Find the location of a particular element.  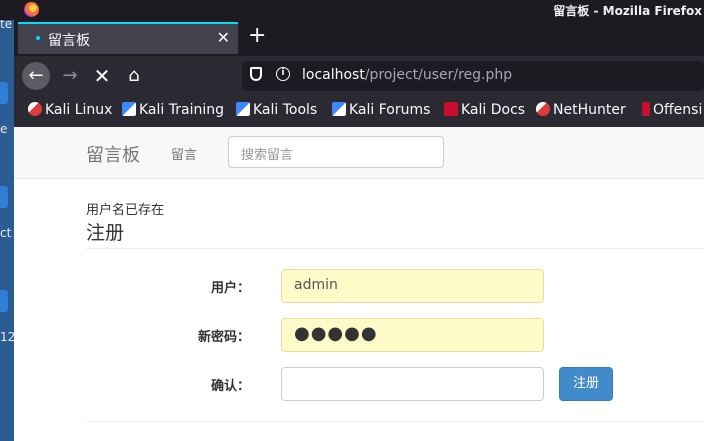

register-button: 注册 is located at coordinates (586, 384).